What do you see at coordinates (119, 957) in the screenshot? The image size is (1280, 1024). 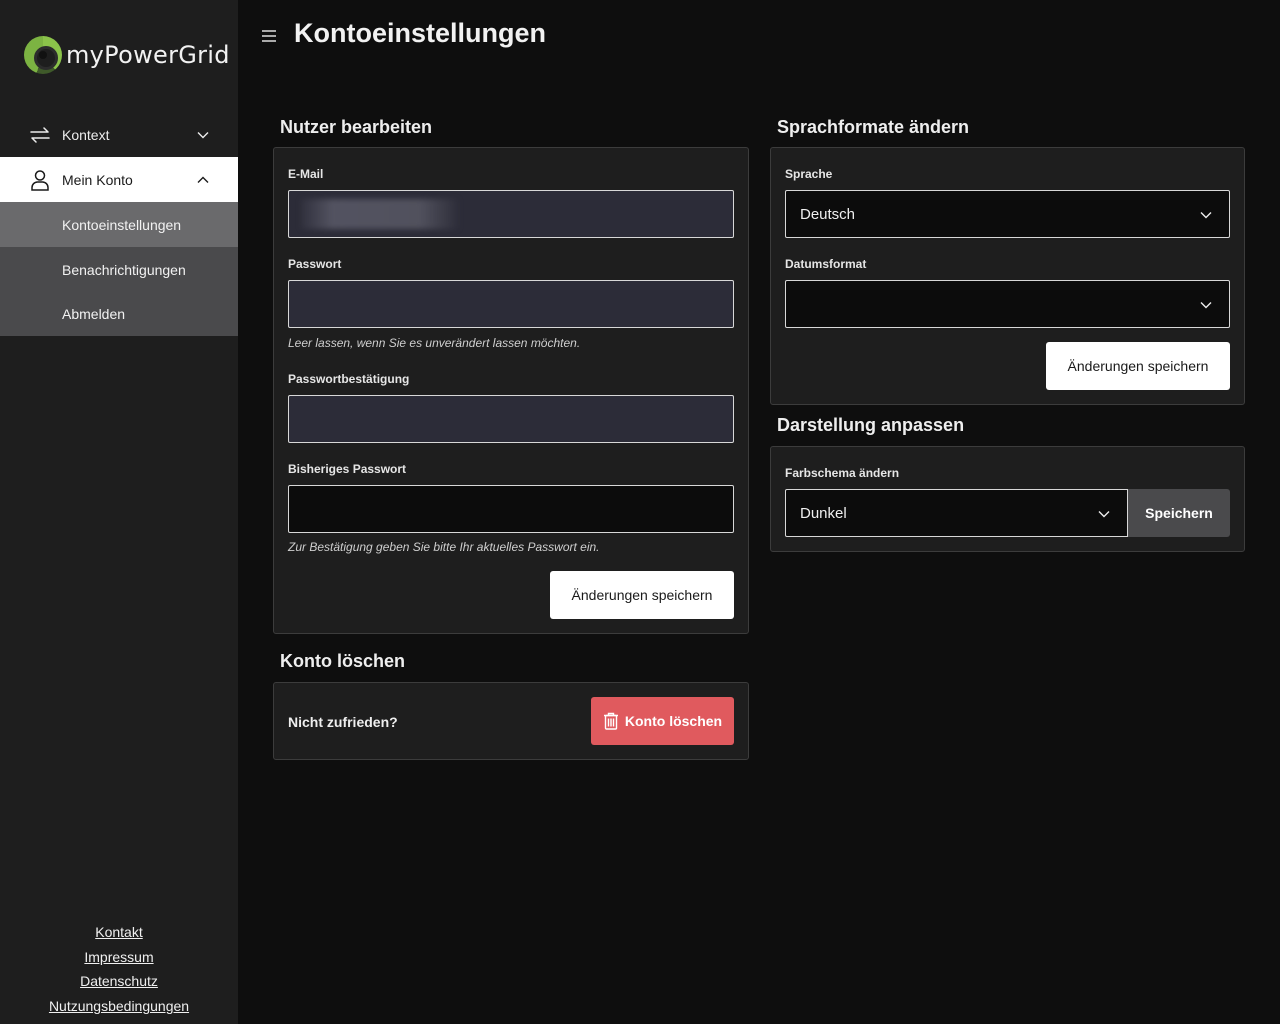 I see `footer-link-imprint: Impressum` at bounding box center [119, 957].